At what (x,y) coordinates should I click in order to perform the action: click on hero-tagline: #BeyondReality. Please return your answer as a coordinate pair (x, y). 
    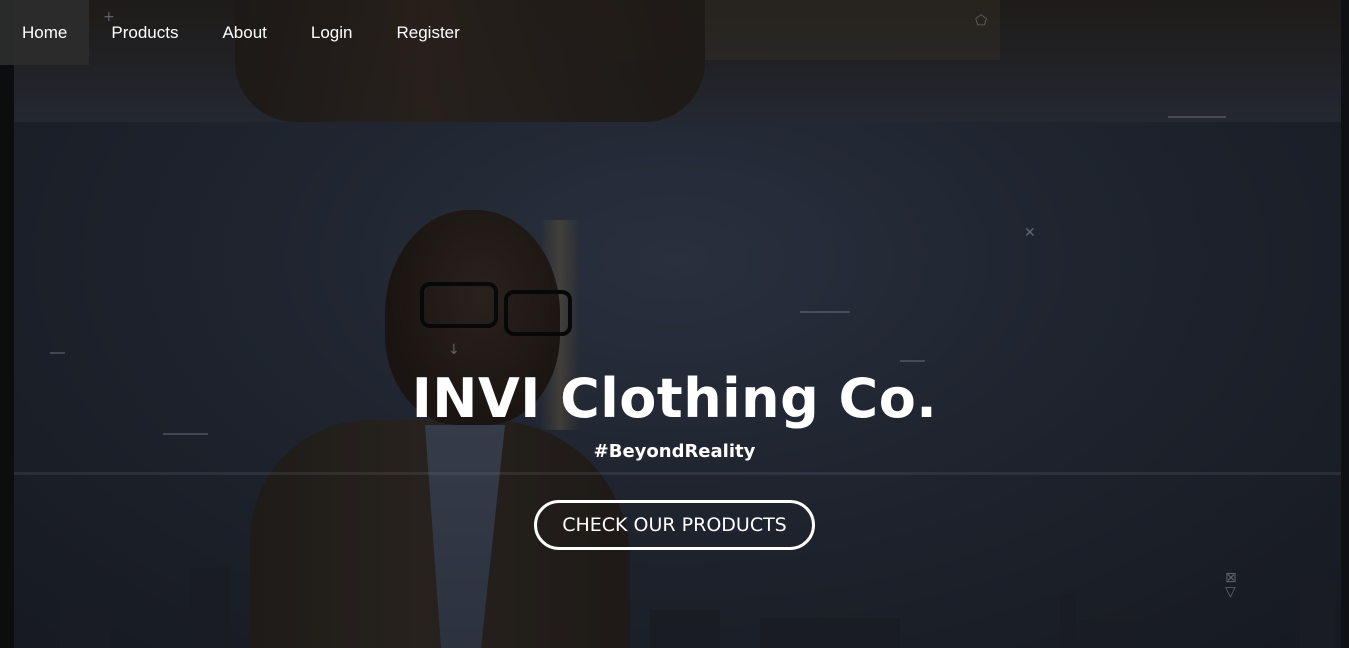
    Looking at the image, I should click on (674, 451).